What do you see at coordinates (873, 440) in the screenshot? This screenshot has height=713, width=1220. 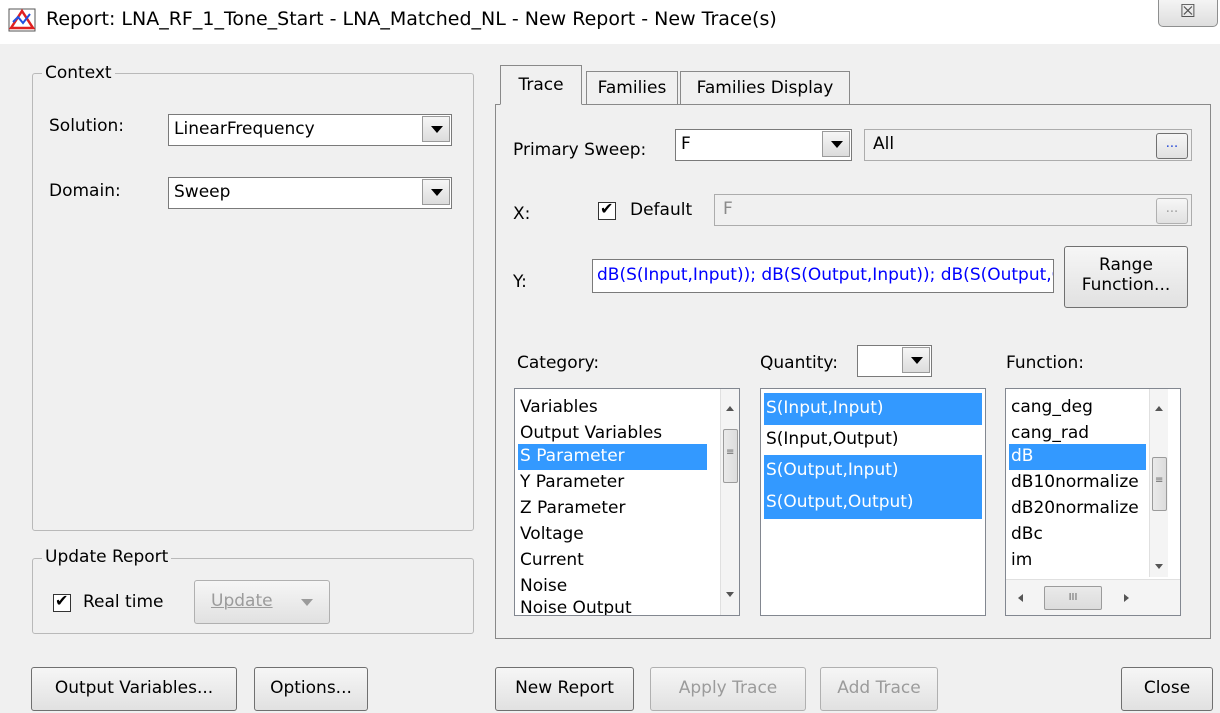 I see `list-item: S(Input,Output)` at bounding box center [873, 440].